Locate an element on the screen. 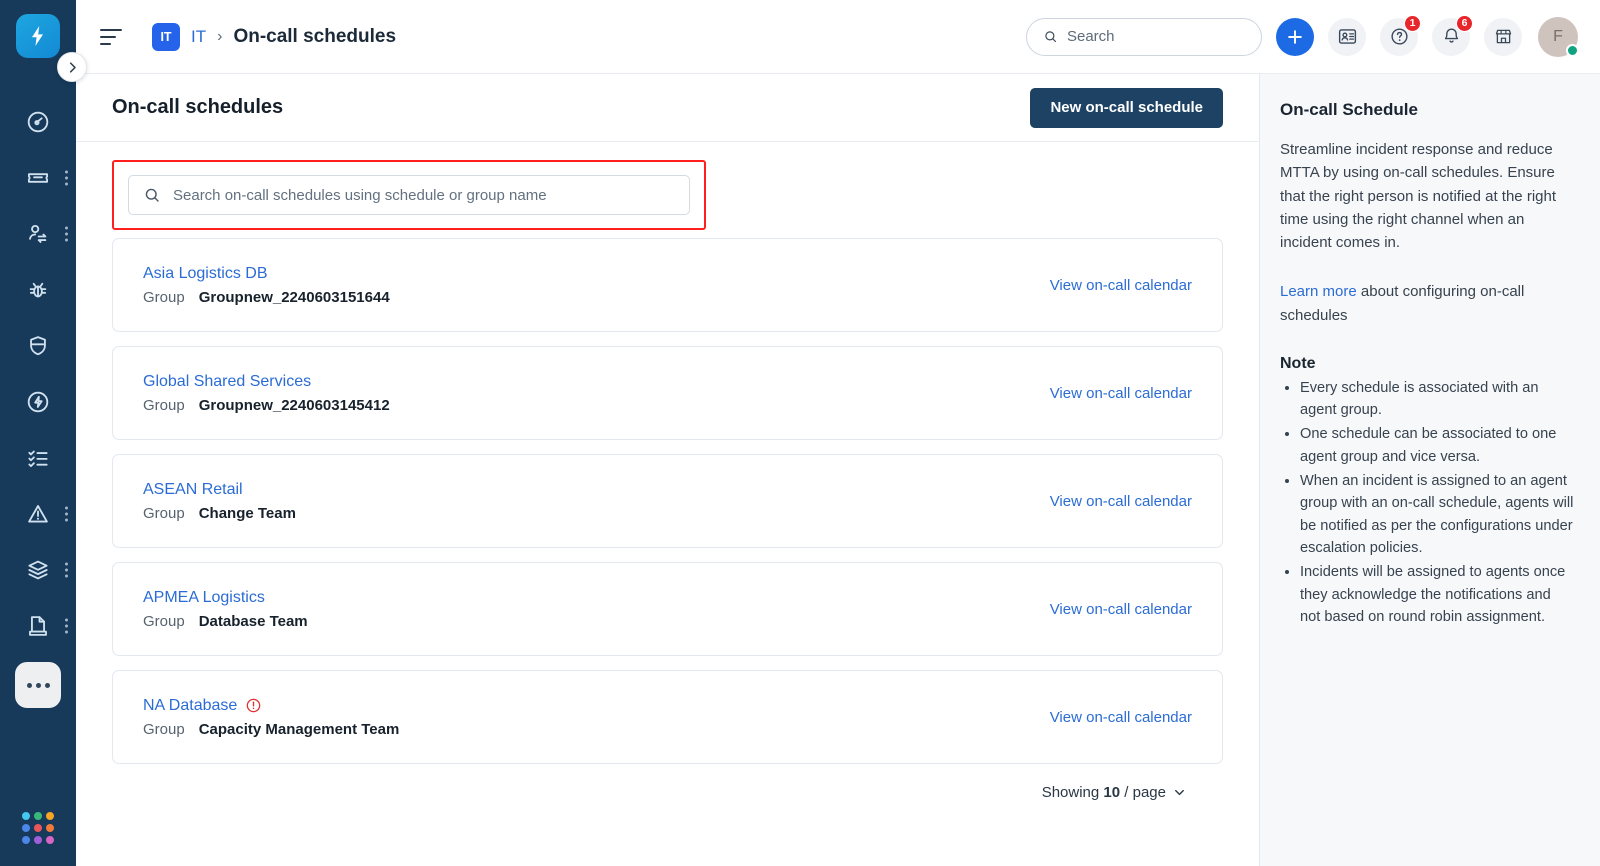  schedule-name-link: Asia Logistics DB is located at coordinates (266, 274).